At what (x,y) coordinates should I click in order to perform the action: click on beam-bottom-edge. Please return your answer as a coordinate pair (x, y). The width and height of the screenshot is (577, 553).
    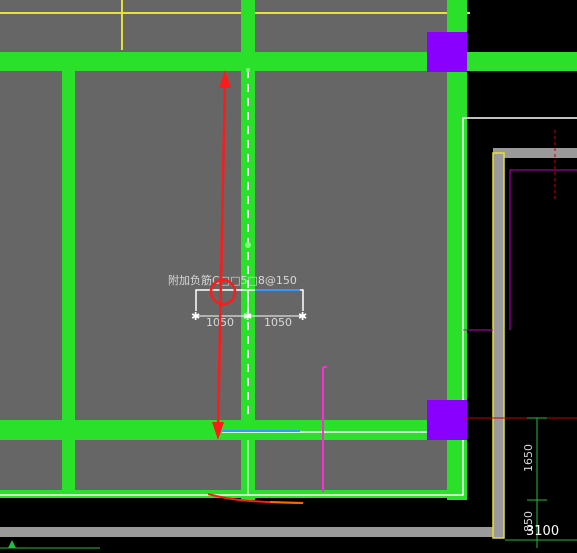
    Looking at the image, I should click on (230, 494).